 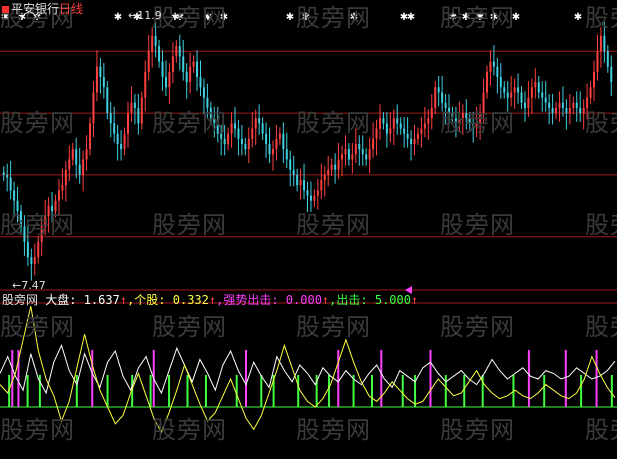 What do you see at coordinates (352, 300) in the screenshot?
I see `indicator-item-name: ,出击:` at bounding box center [352, 300].